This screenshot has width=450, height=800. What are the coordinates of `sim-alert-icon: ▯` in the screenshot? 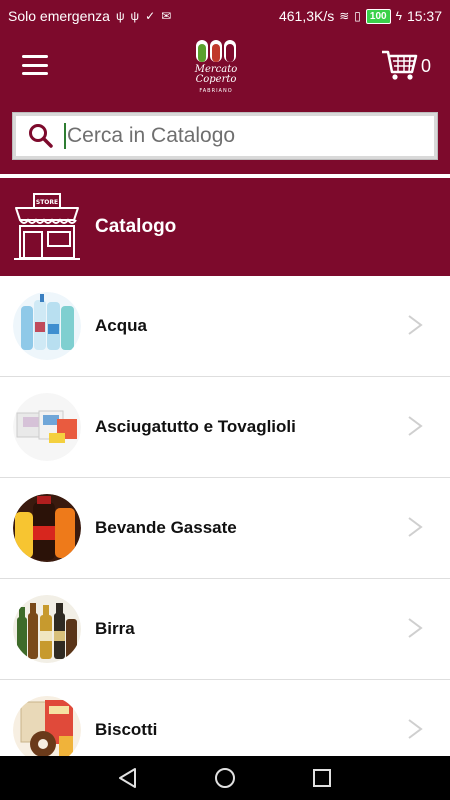 It's located at (357, 16).